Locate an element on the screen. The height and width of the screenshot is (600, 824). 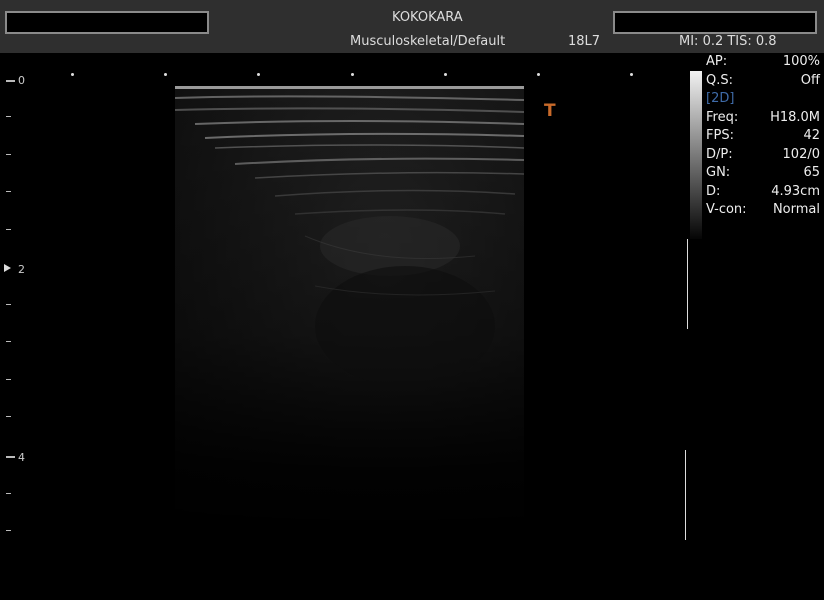
param-value: 4.93cm is located at coordinates (795, 191).